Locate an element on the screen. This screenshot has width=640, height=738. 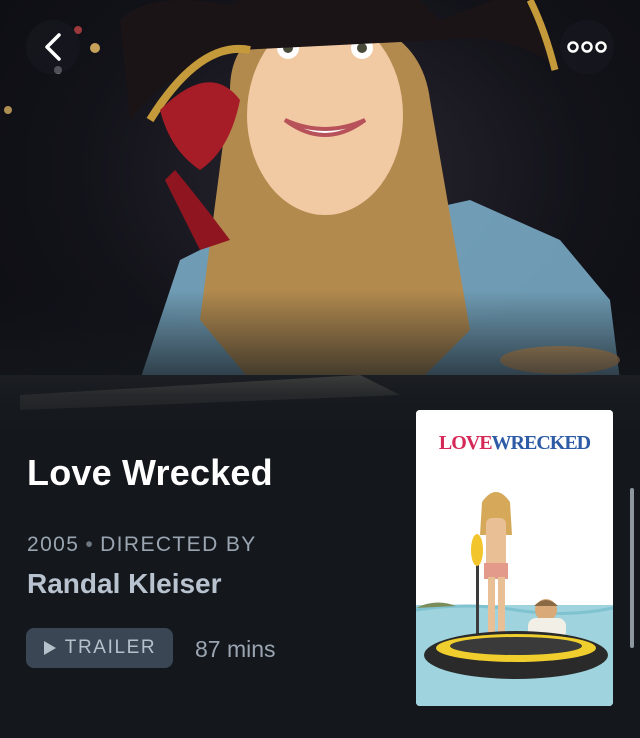
poster-title-wrecked: WRECKED is located at coordinates (541, 443).